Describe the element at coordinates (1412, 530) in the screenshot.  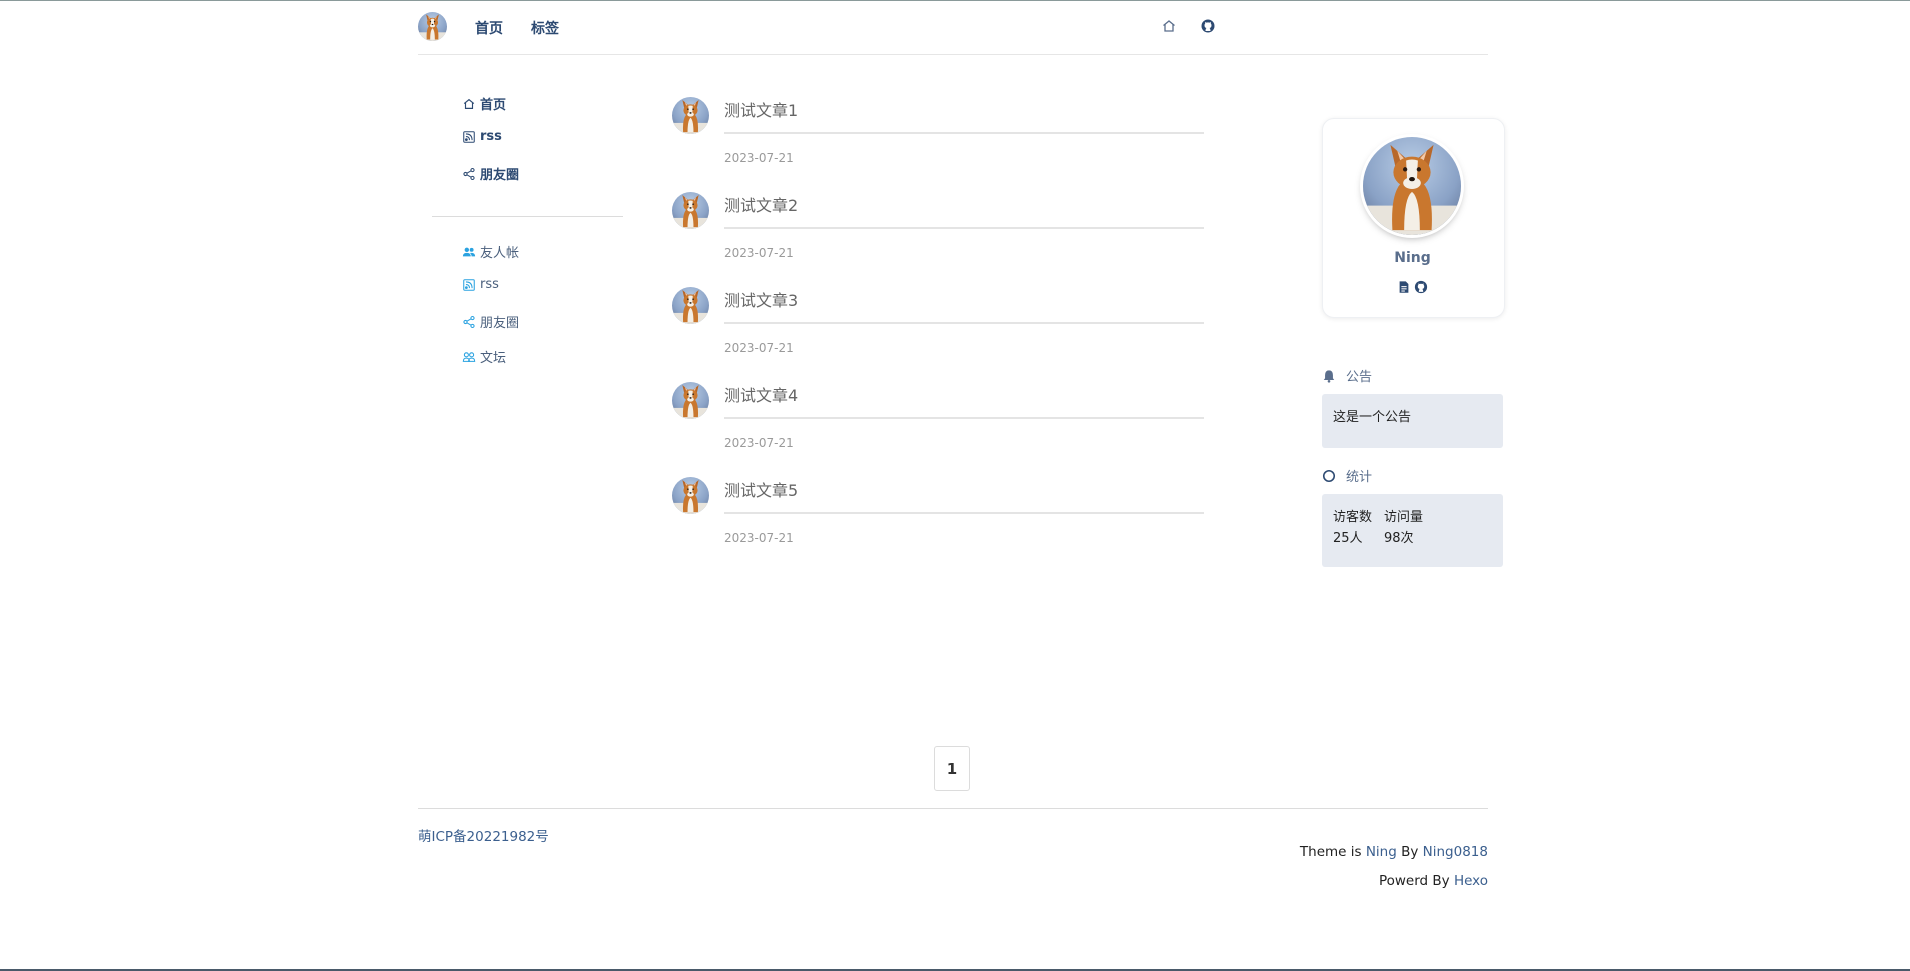
I see `stats-box: 访客数 25人 访问量 98次` at that location.